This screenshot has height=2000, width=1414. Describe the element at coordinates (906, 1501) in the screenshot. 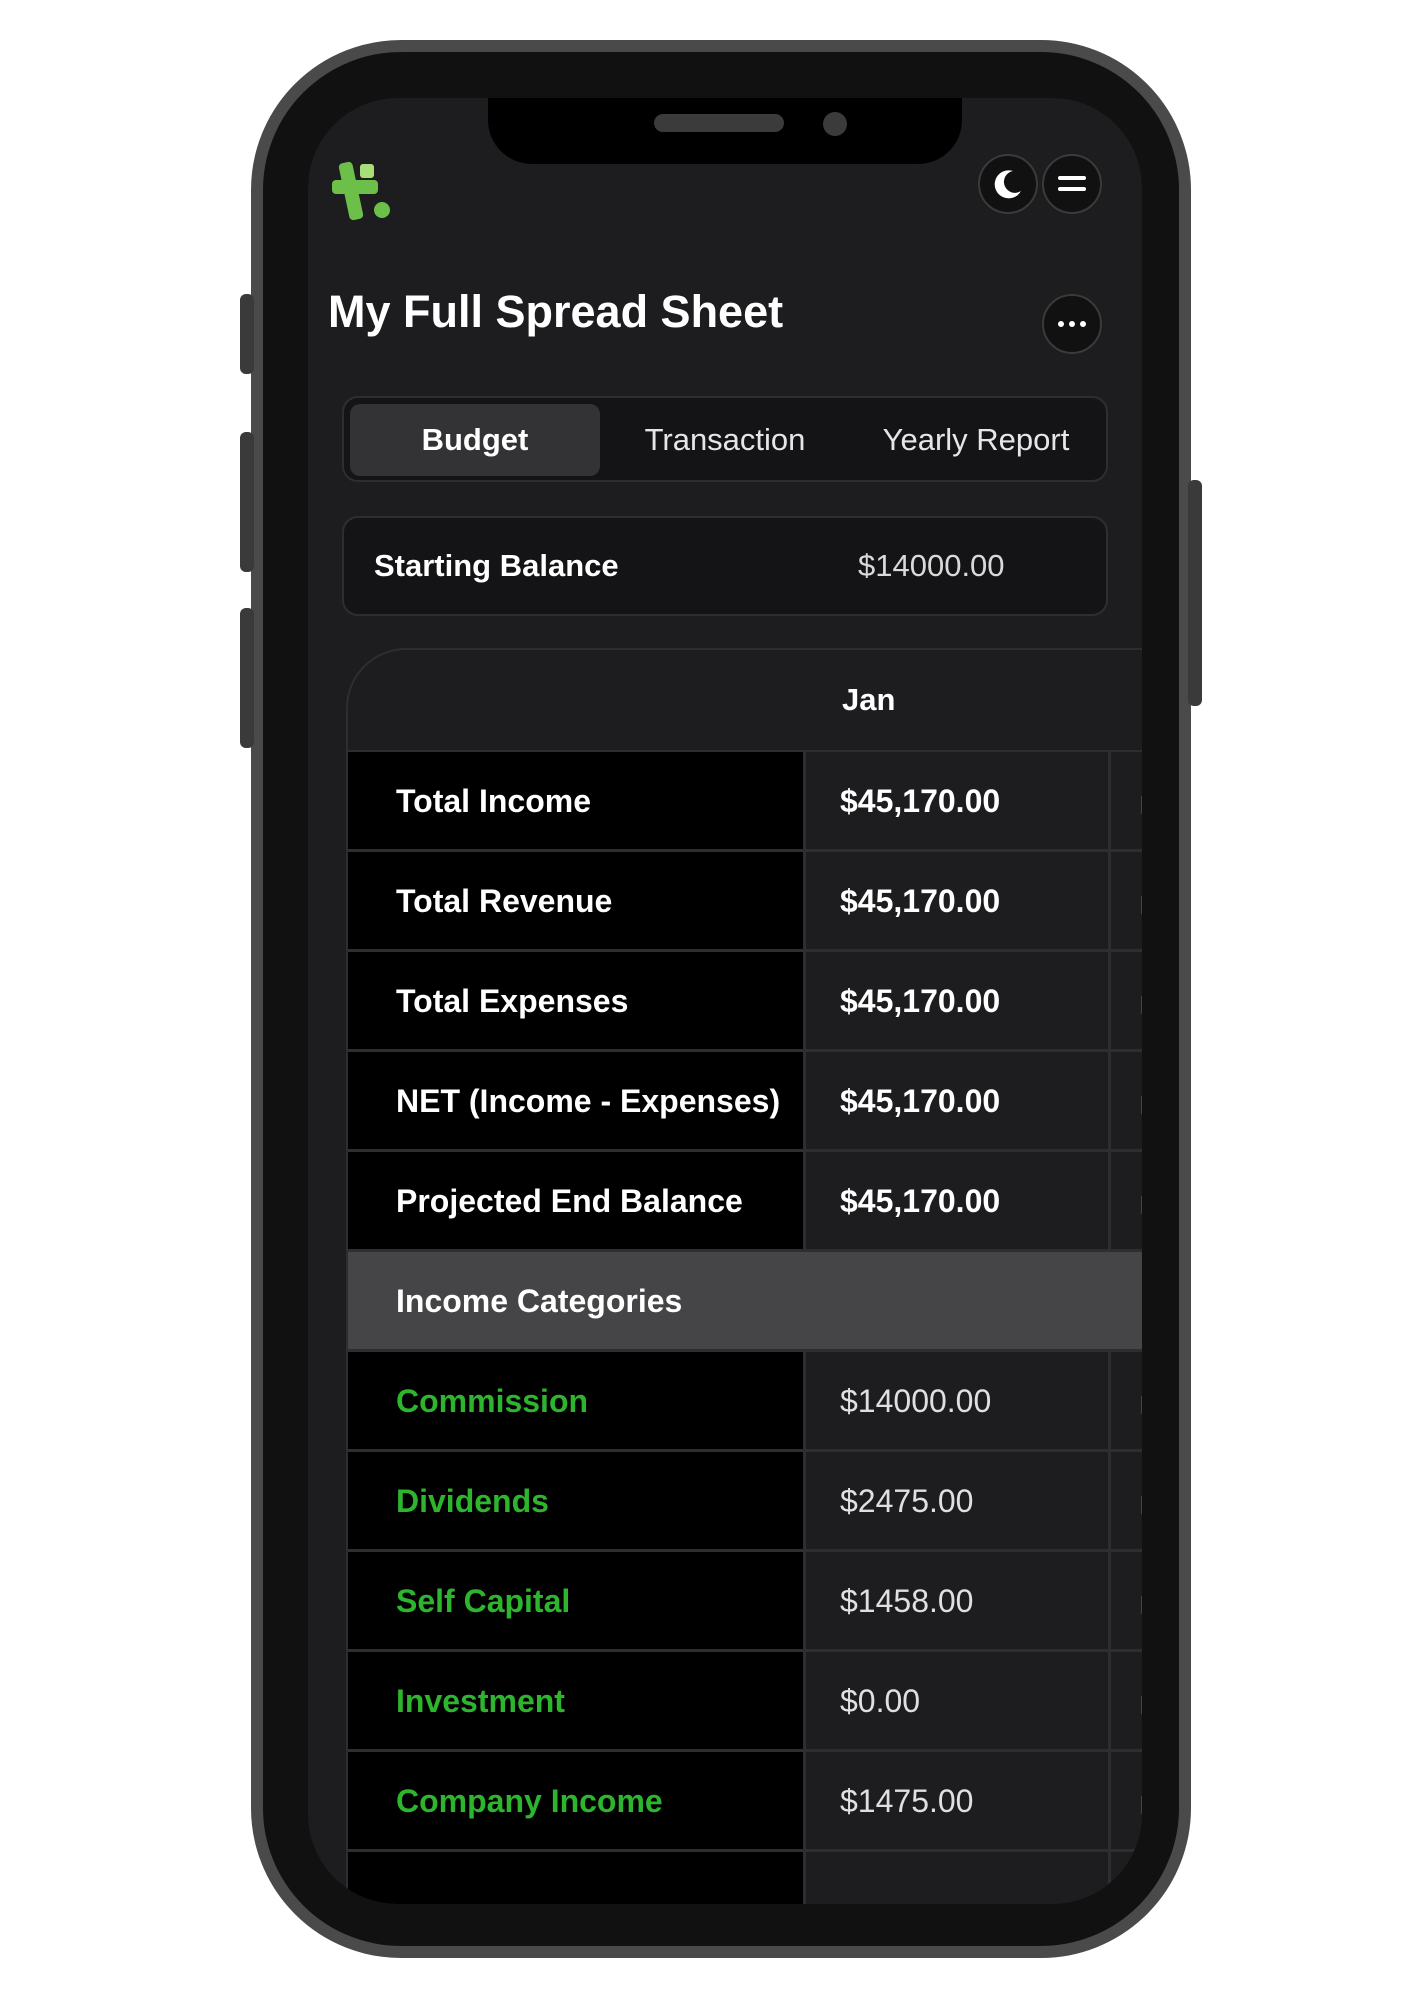

I see `category-value: $2475.00` at that location.